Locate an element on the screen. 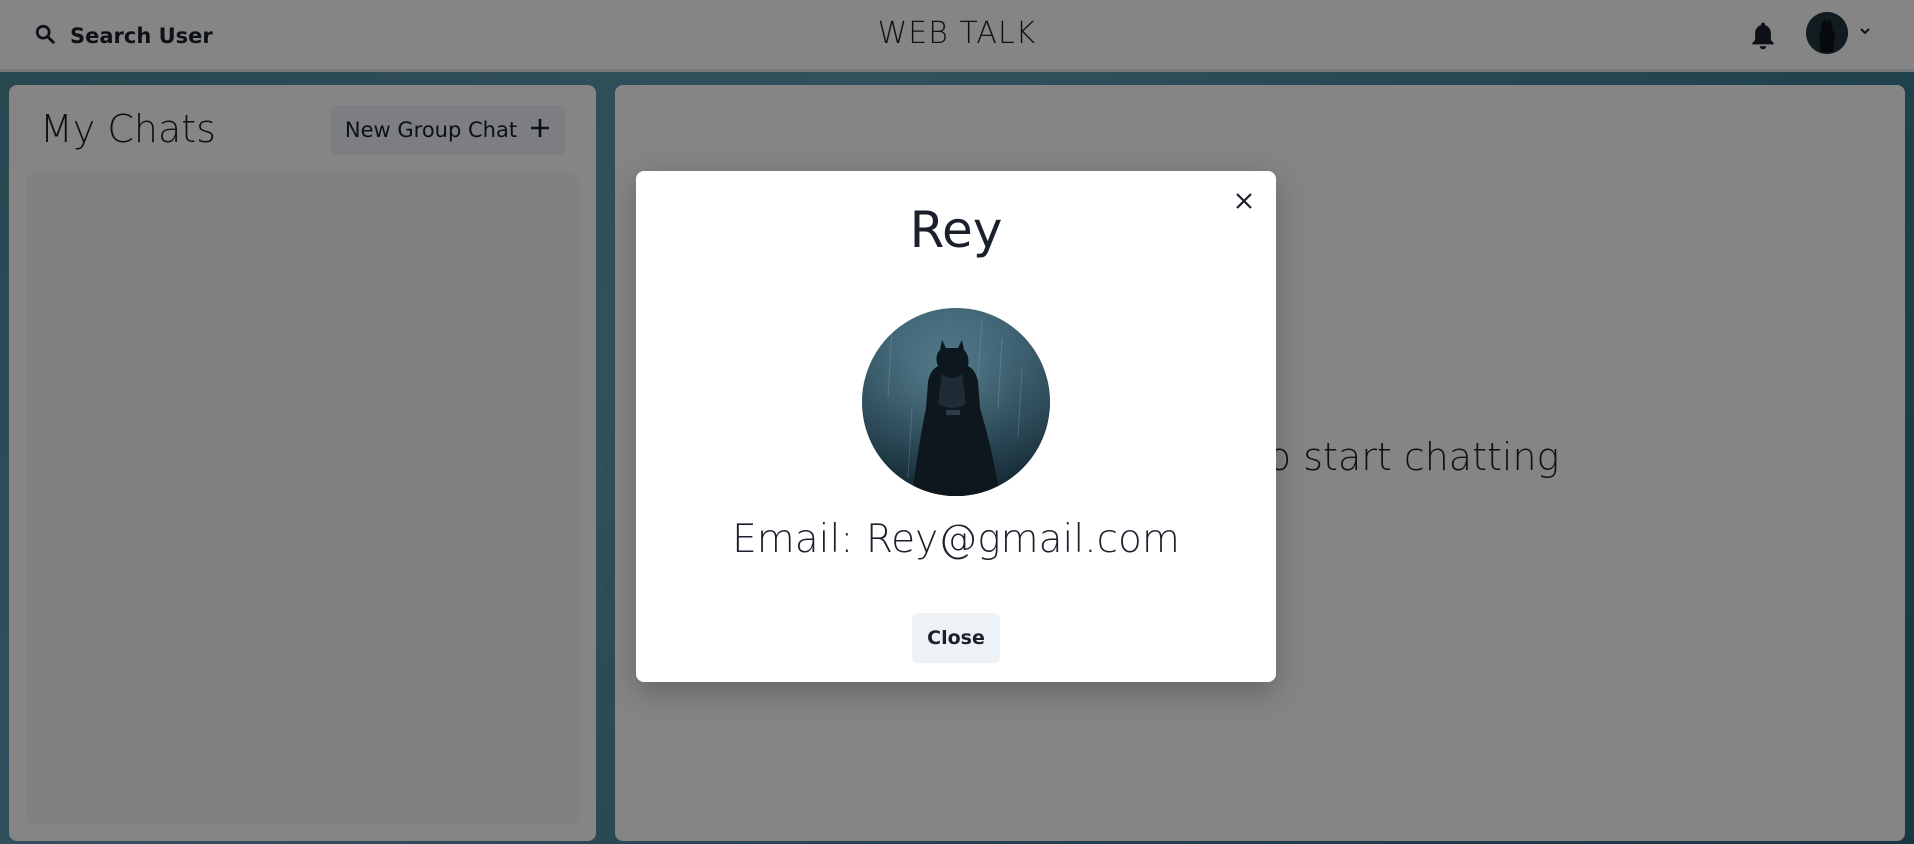 The height and width of the screenshot is (844, 1914). close-icon is located at coordinates (1244, 201).